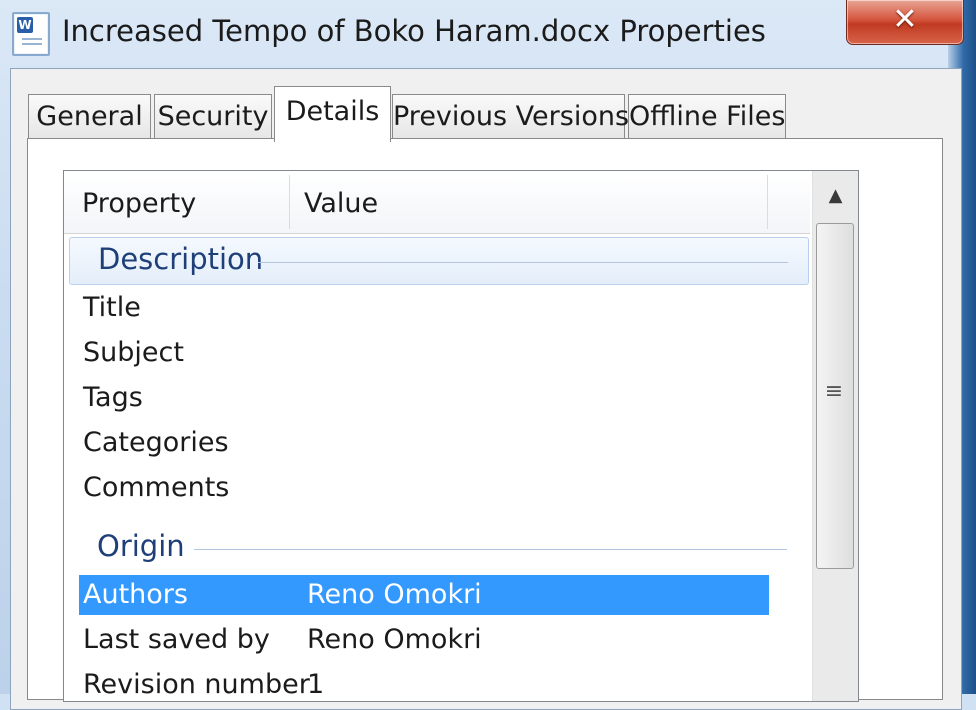 The image size is (976, 710). What do you see at coordinates (424, 488) in the screenshot?
I see `list-item: Comments` at bounding box center [424, 488].